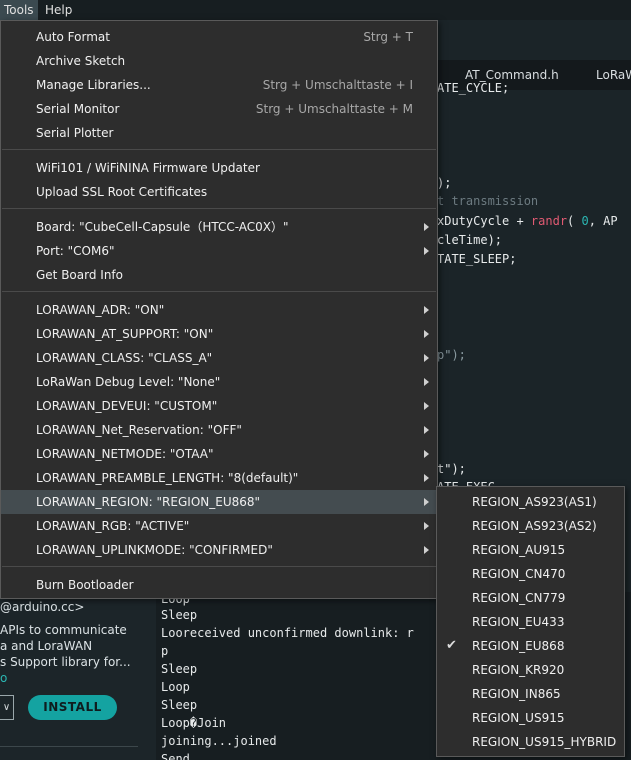 The image size is (631, 760). What do you see at coordinates (179, 615) in the screenshot?
I see `console-line: Sleep` at bounding box center [179, 615].